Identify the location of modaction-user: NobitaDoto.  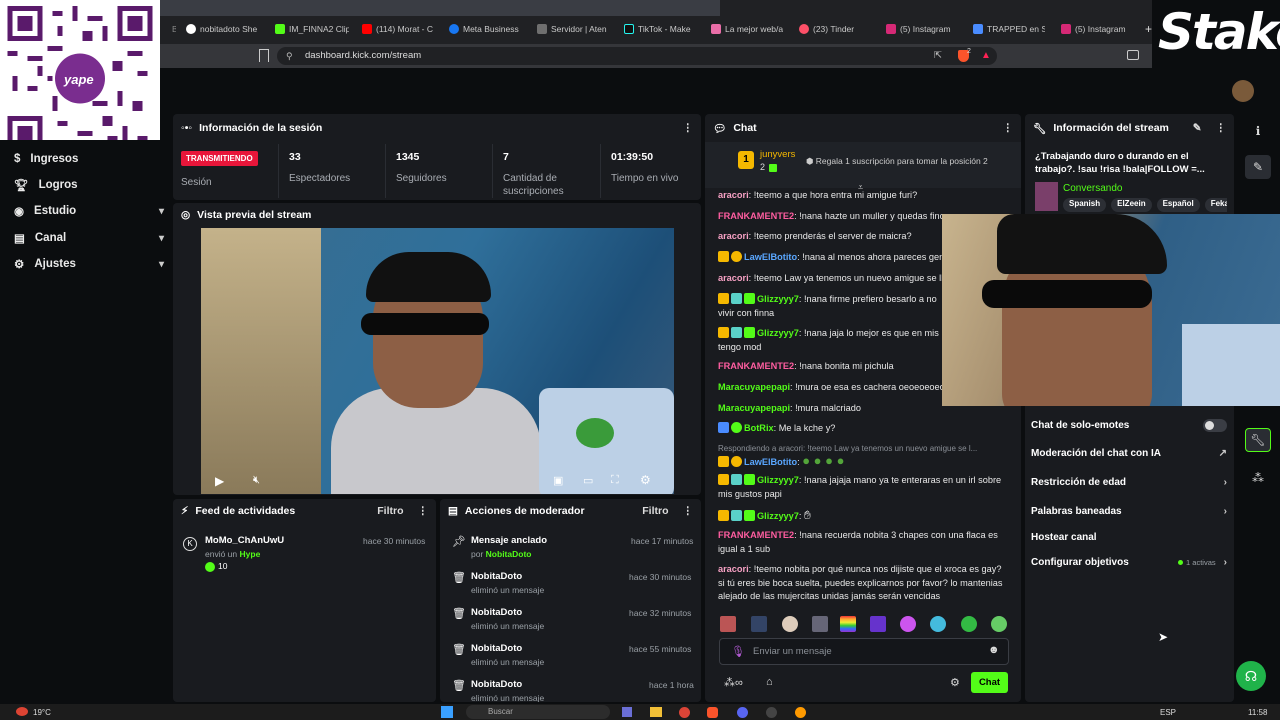
(509, 554).